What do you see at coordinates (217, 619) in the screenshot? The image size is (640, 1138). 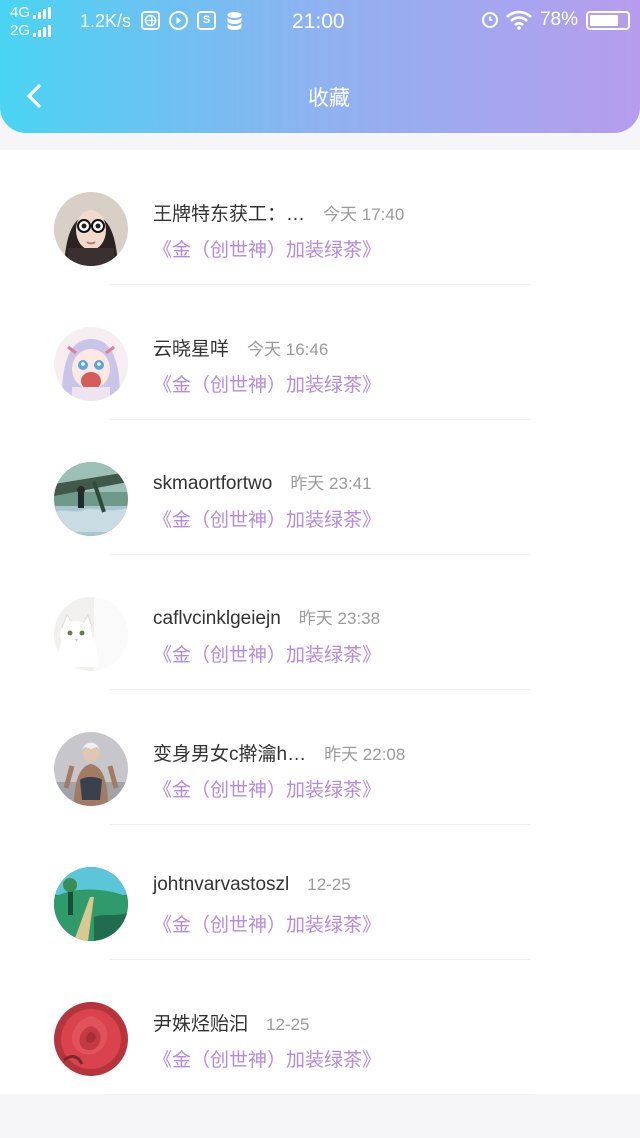 I see `user-name: caflvcinklgeiejn` at bounding box center [217, 619].